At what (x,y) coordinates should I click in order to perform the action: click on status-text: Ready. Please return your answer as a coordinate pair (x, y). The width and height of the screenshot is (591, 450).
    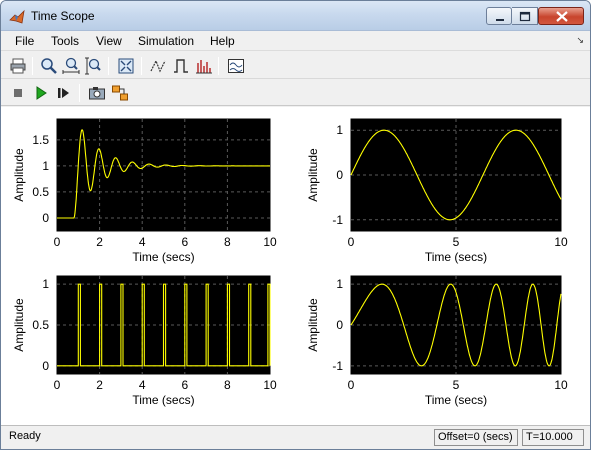
    Looking at the image, I should click on (25, 436).